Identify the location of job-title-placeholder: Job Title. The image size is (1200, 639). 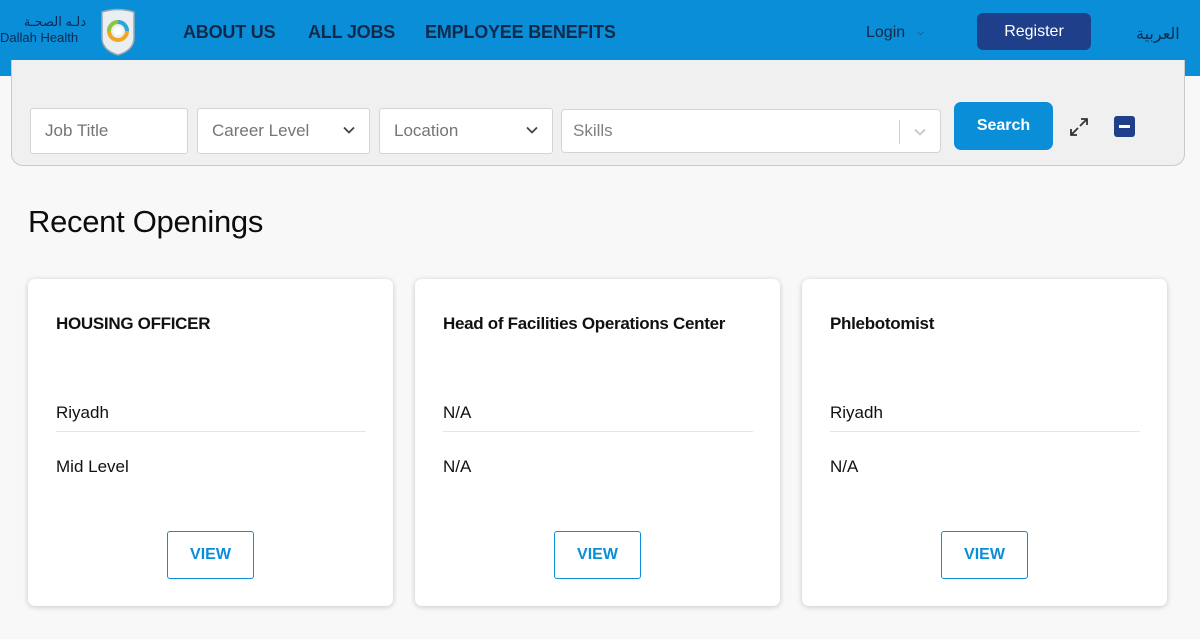
(77, 130).